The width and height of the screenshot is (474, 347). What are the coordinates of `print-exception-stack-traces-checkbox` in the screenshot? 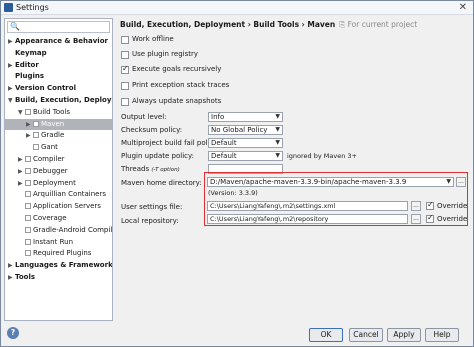 It's located at (125, 86).